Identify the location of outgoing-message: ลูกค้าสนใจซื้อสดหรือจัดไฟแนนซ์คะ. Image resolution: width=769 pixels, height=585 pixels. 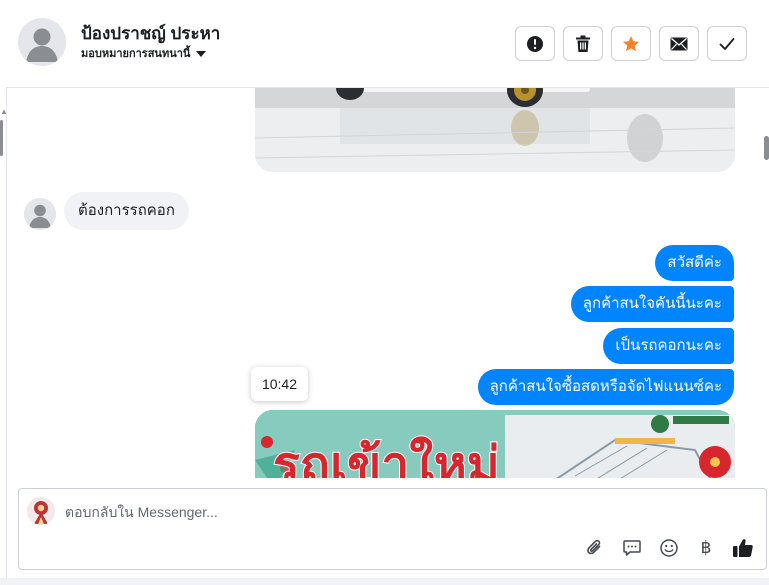
(605, 387).